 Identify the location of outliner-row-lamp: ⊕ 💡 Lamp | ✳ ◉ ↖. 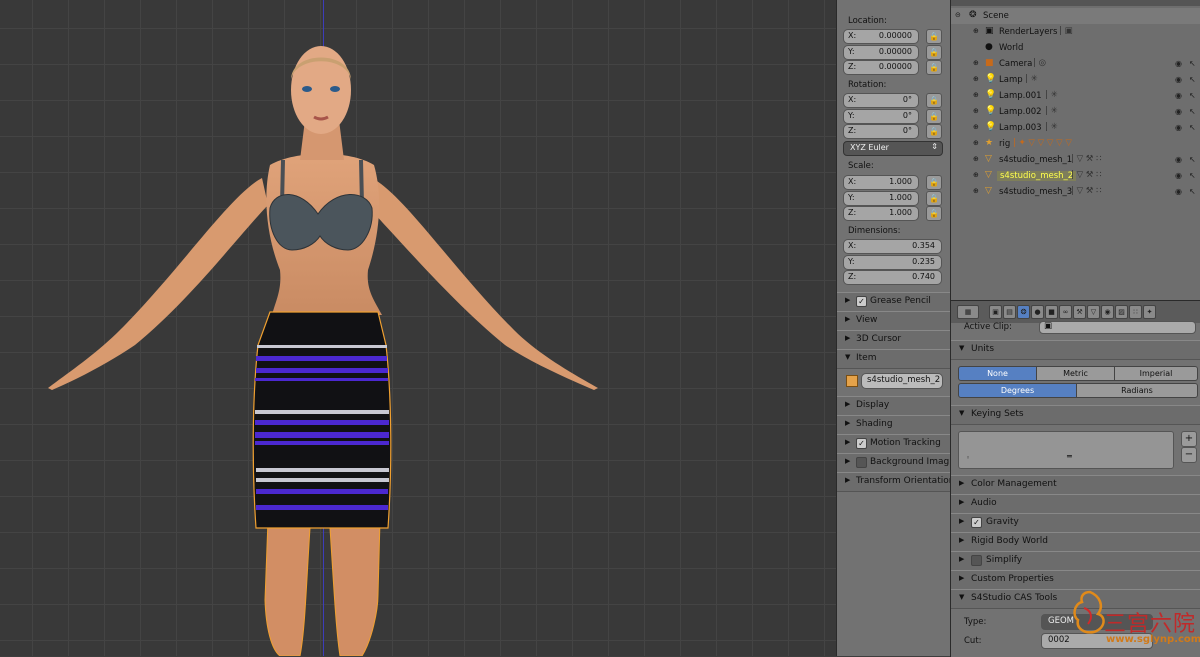
(1075, 80).